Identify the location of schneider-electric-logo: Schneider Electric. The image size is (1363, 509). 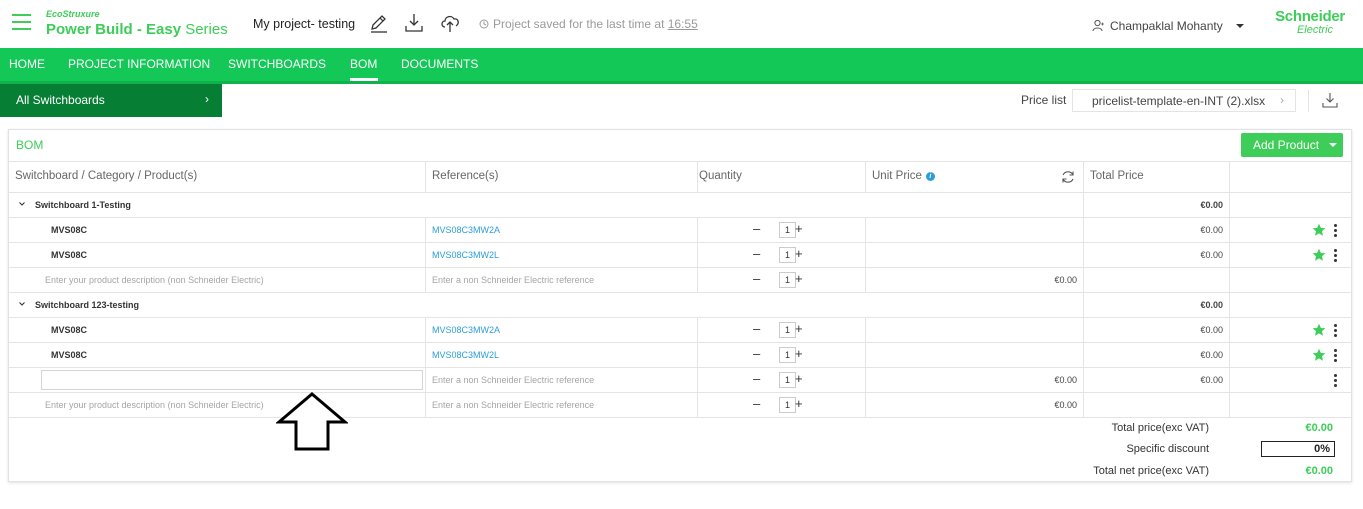
(1310, 22).